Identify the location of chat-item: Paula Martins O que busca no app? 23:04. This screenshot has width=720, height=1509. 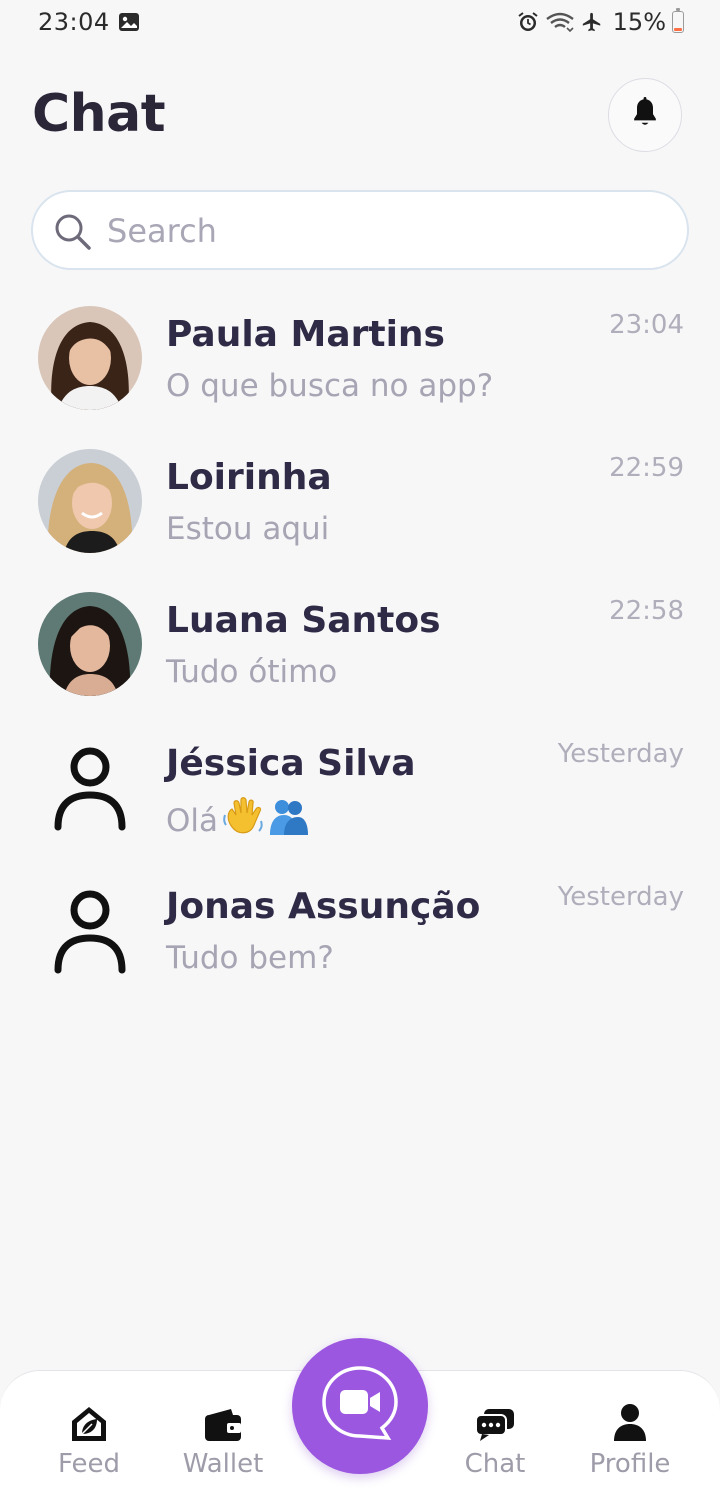
(360, 371).